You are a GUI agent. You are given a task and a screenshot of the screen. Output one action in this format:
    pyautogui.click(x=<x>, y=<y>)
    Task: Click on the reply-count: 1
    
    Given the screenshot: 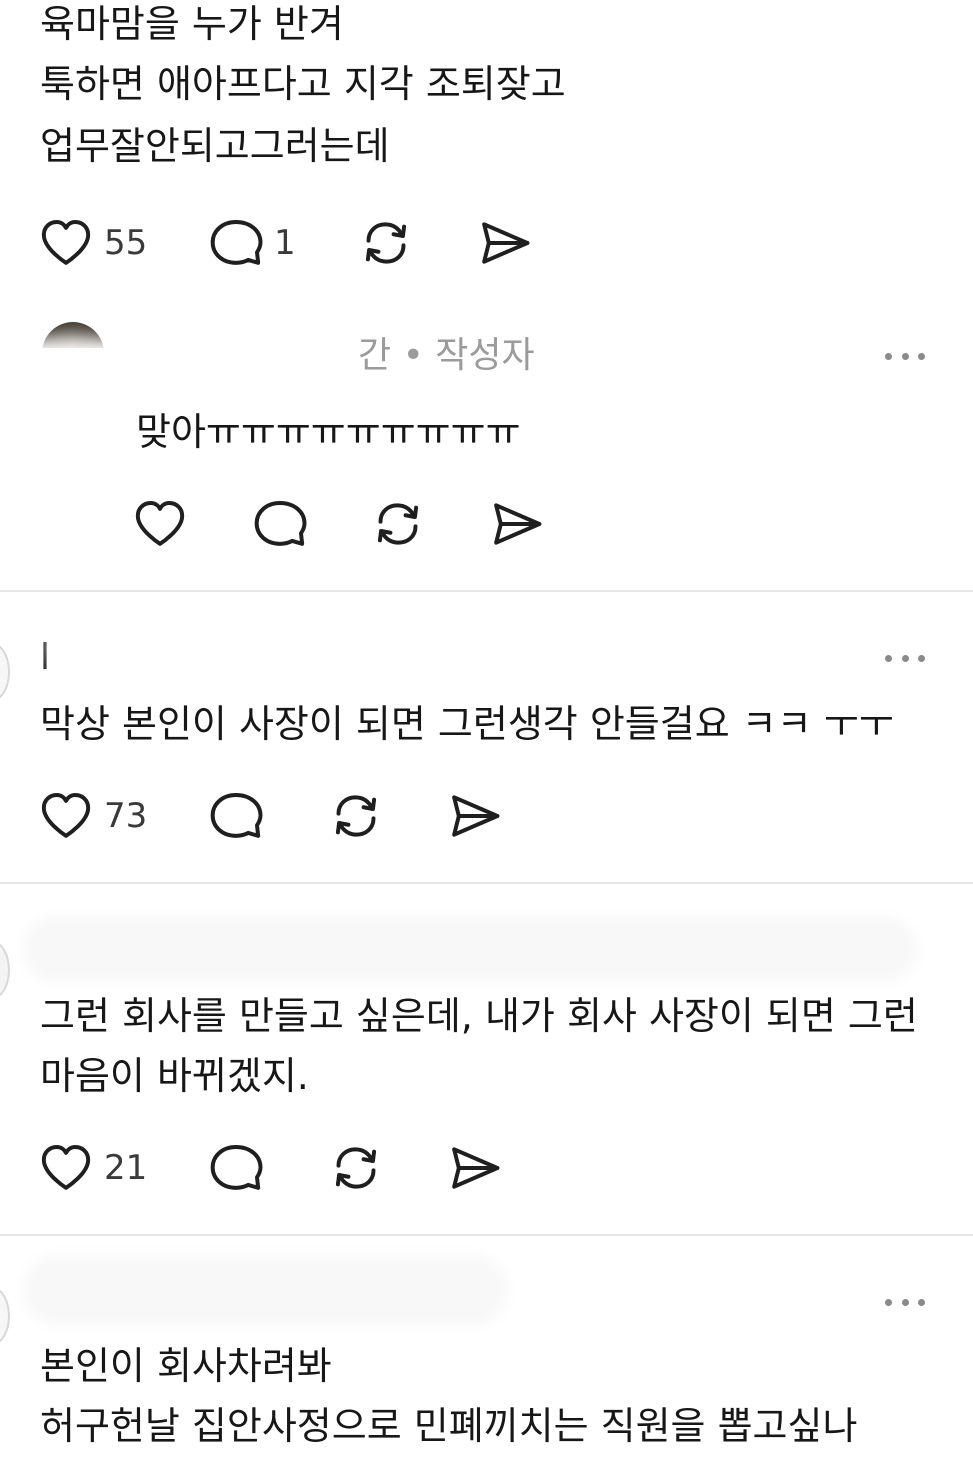 What is the action you would take?
    pyautogui.click(x=285, y=243)
    